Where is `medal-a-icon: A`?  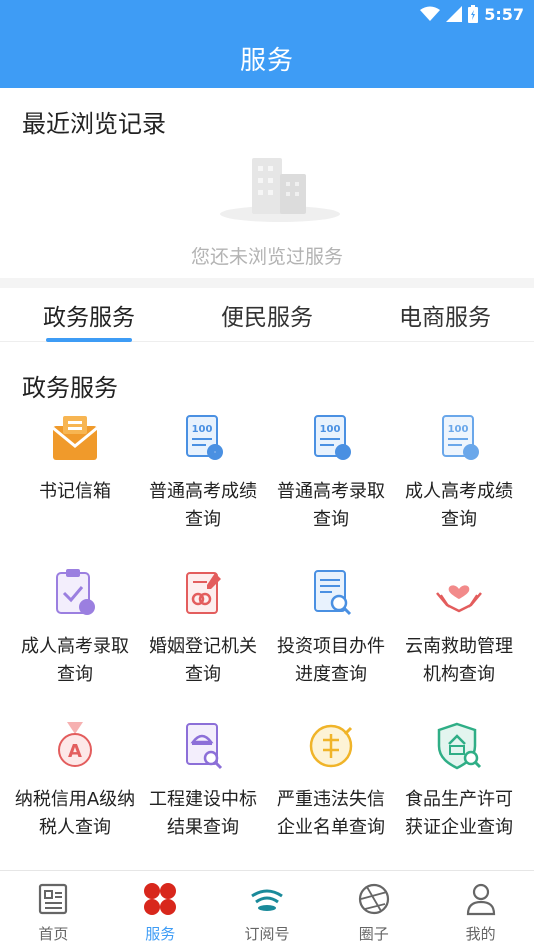
medal-a-icon: A is located at coordinates (75, 746).